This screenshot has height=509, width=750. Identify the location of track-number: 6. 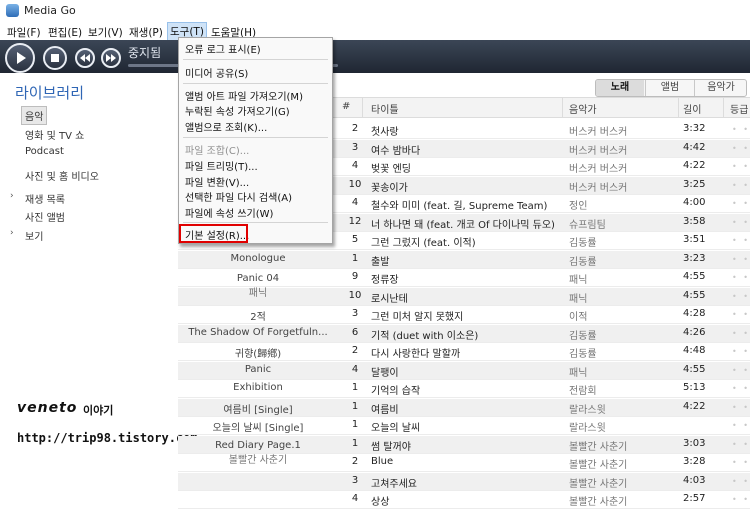
(355, 332).